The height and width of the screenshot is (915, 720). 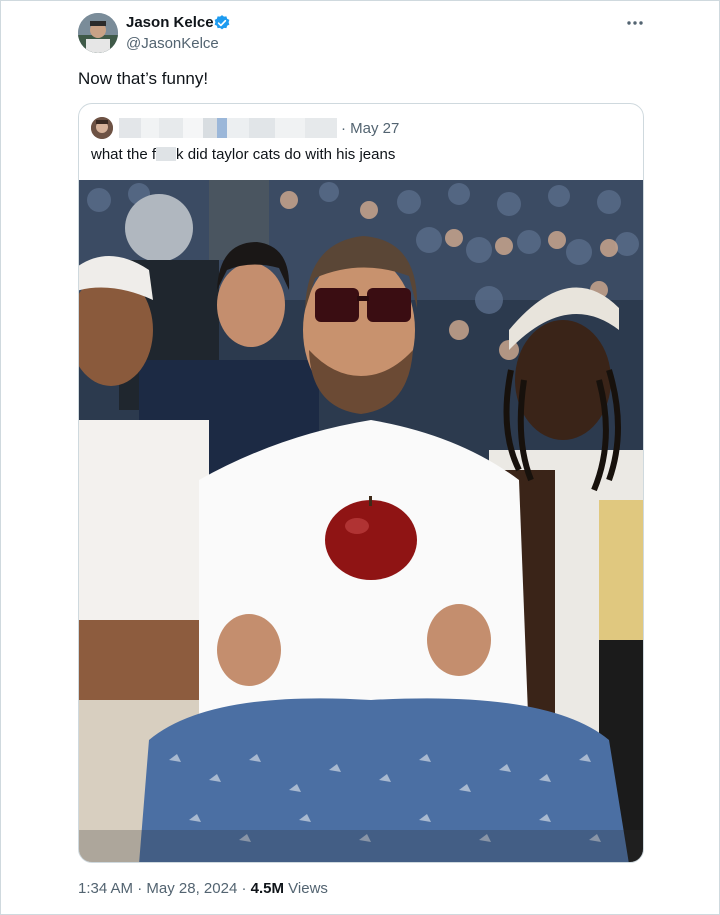 I want to click on verified-badge-icon, so click(x=222, y=23).